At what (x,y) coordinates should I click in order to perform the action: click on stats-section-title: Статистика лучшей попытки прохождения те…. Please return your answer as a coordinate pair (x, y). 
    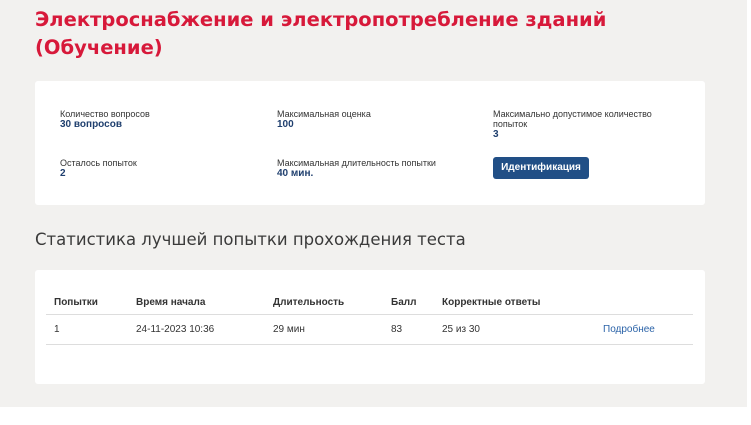
    Looking at the image, I should click on (250, 239).